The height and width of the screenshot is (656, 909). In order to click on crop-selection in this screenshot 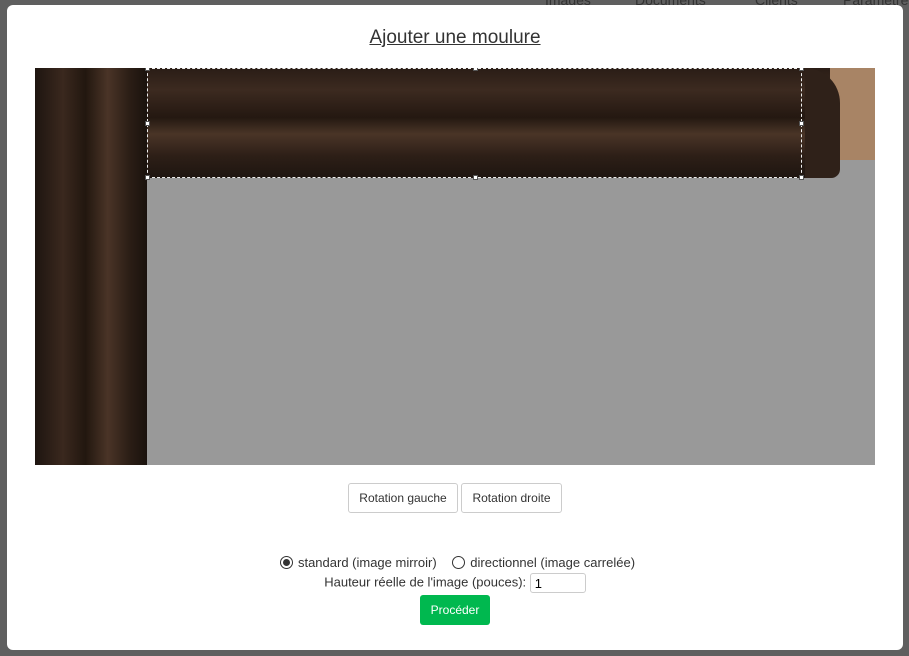, I will do `click(474, 124)`.